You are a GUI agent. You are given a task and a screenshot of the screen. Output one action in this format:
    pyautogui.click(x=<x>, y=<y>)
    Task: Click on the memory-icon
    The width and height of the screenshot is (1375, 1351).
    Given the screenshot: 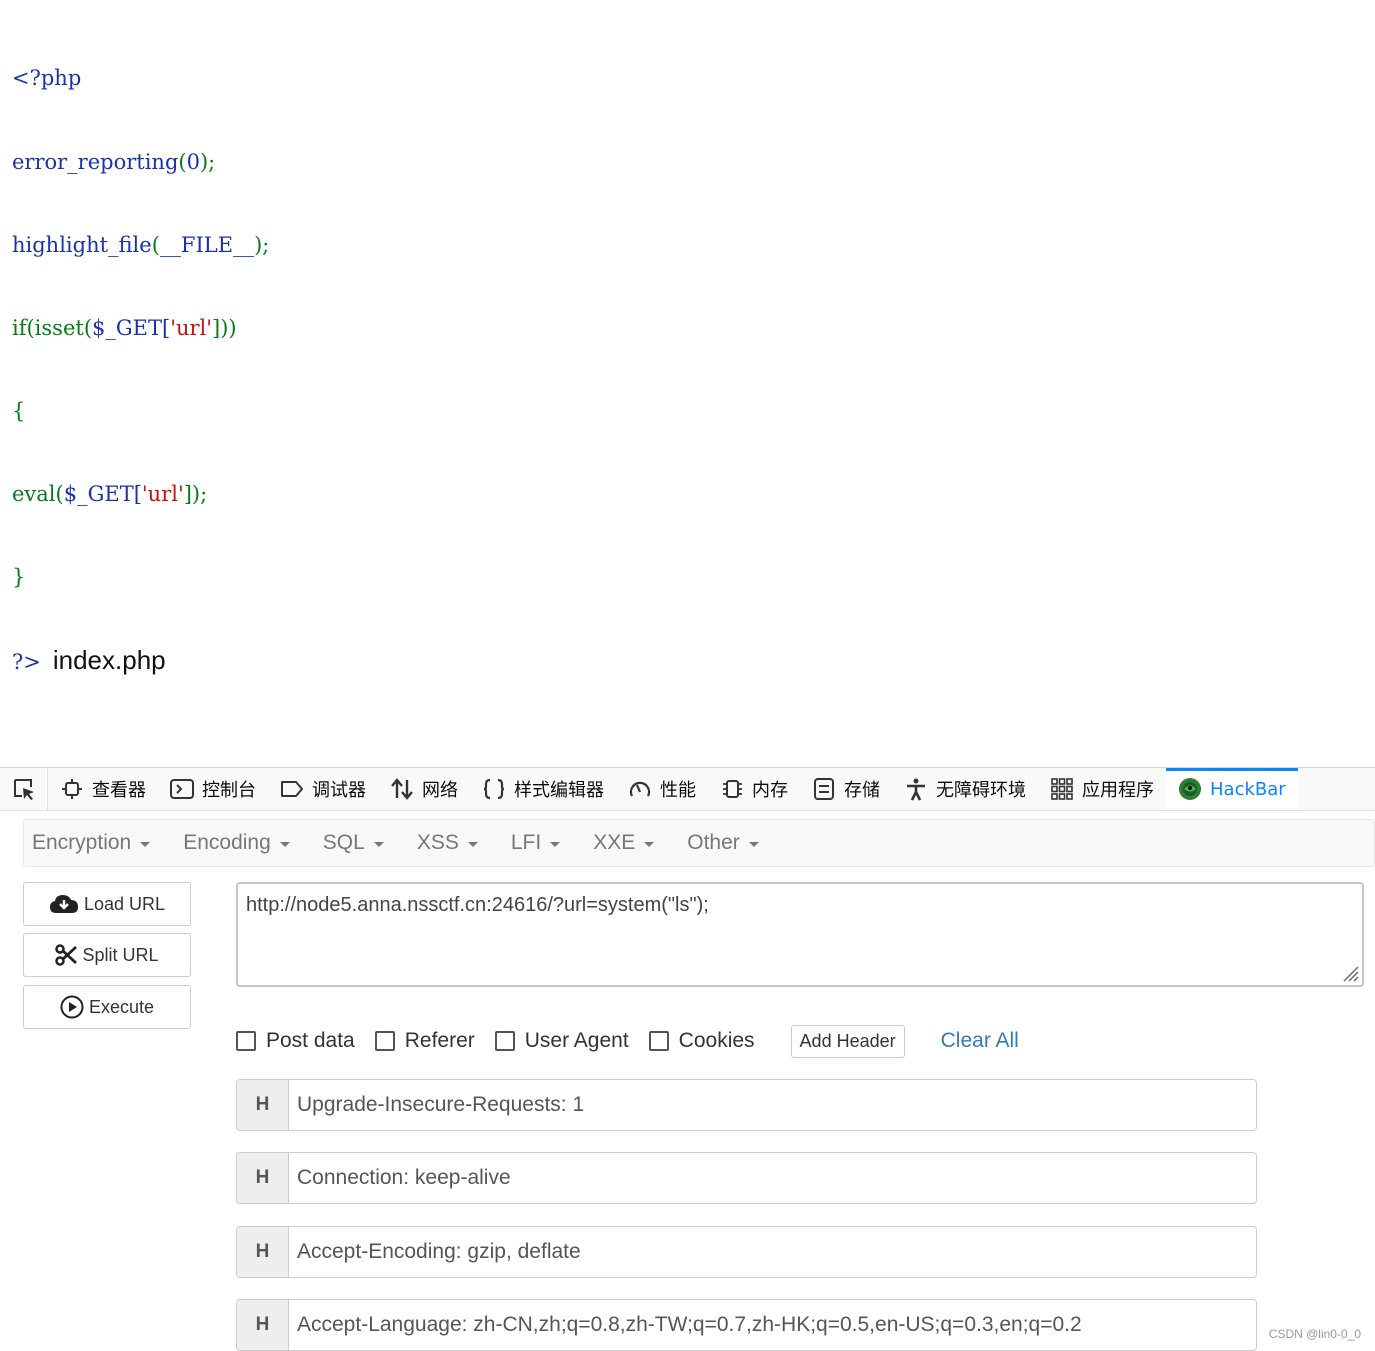 What is the action you would take?
    pyautogui.click(x=732, y=789)
    